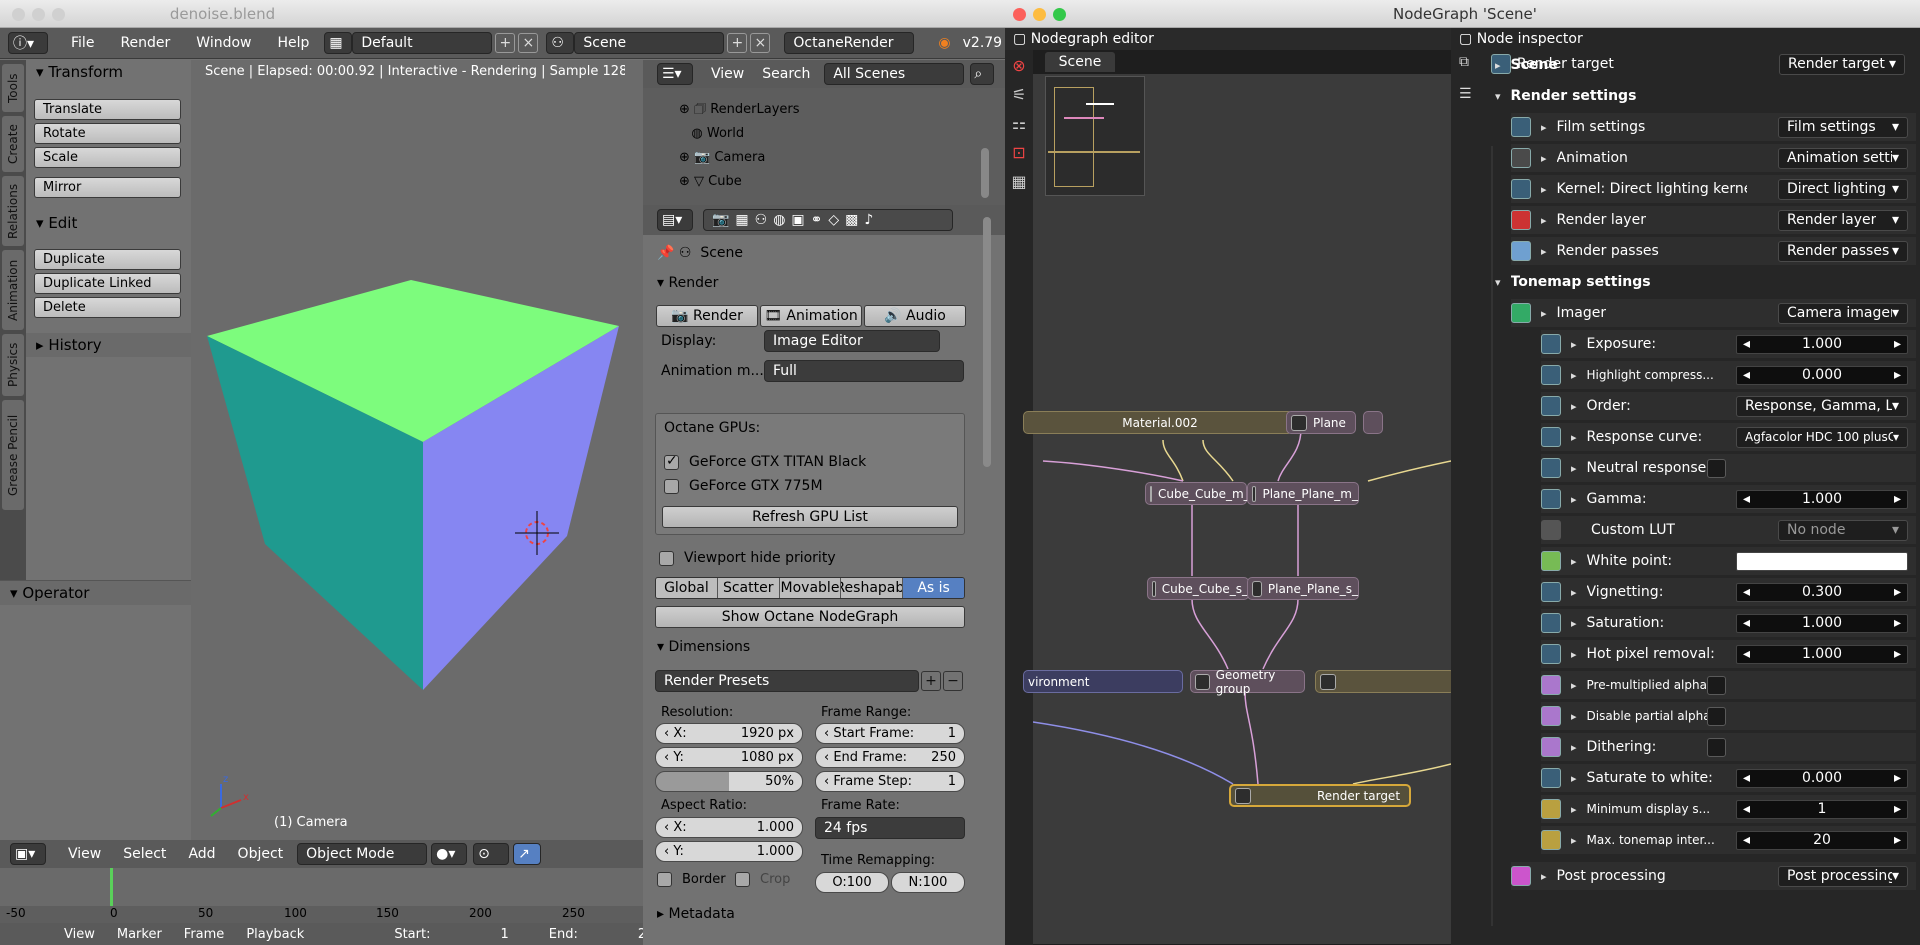 Image resolution: width=1920 pixels, height=945 pixels. What do you see at coordinates (28, 854) in the screenshot?
I see `editor-type-3d-icon: ▣▾` at bounding box center [28, 854].